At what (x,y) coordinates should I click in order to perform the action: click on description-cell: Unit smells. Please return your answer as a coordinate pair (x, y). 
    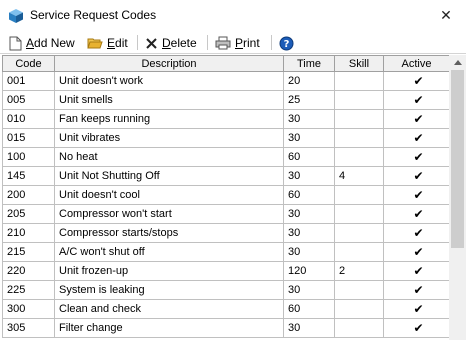
    Looking at the image, I should click on (169, 100).